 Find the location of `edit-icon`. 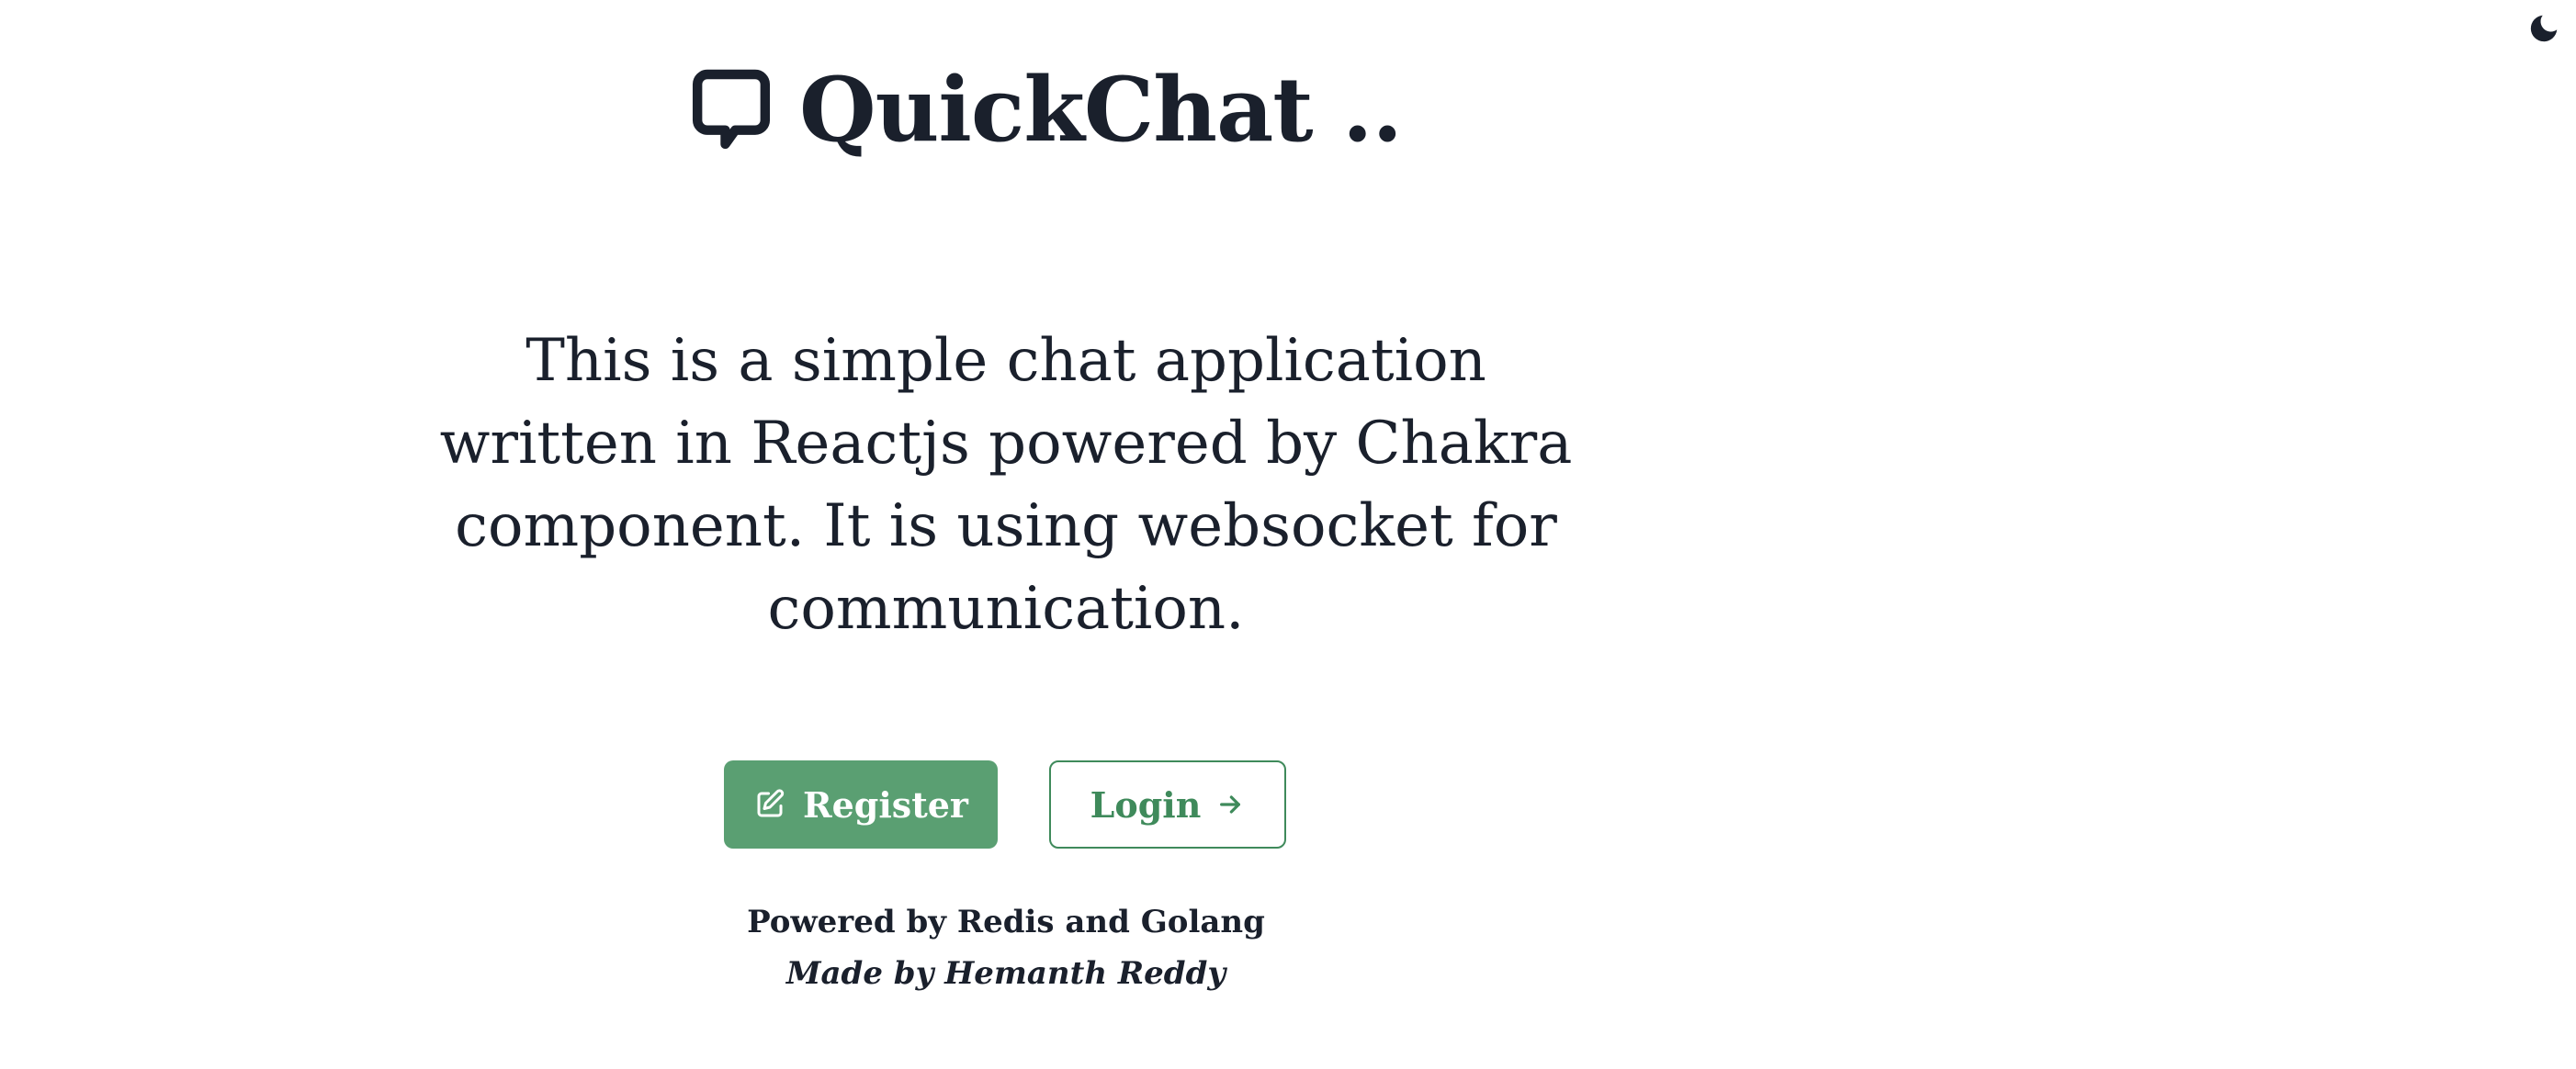

edit-icon is located at coordinates (769, 804).